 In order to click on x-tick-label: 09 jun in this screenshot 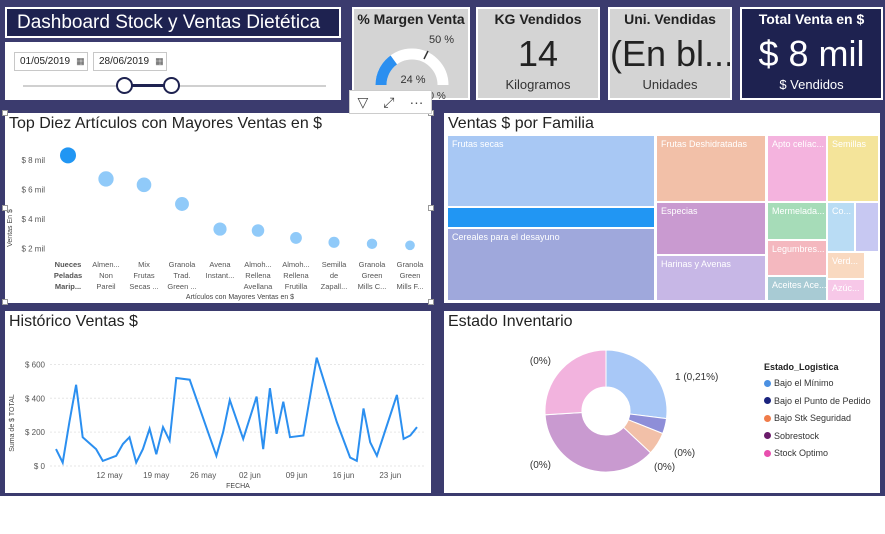, I will do `click(297, 475)`.